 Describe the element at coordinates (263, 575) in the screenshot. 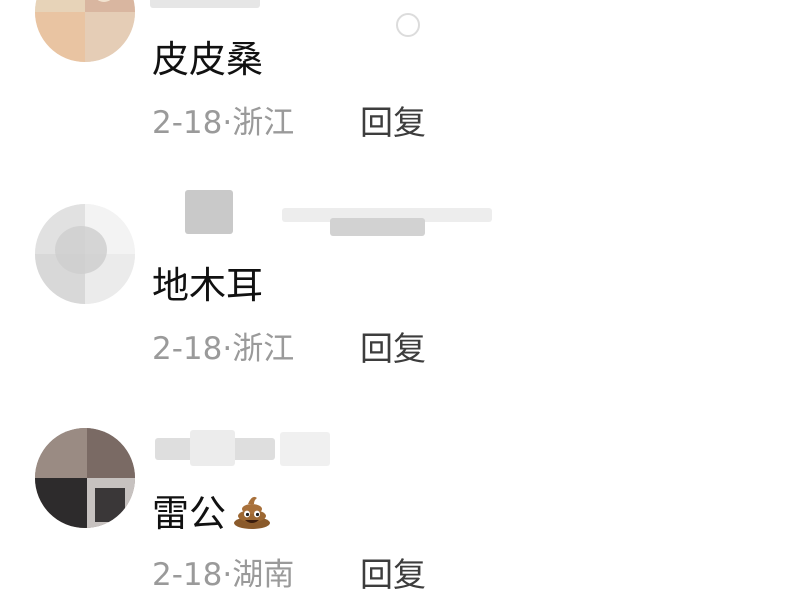

I see `comment-location: 湖南` at that location.